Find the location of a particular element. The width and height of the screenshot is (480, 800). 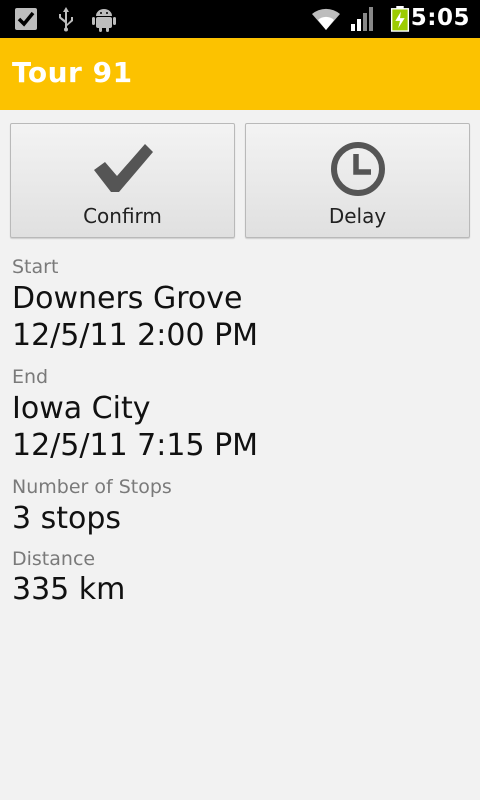

confirm-button: Confirm is located at coordinates (122, 180).